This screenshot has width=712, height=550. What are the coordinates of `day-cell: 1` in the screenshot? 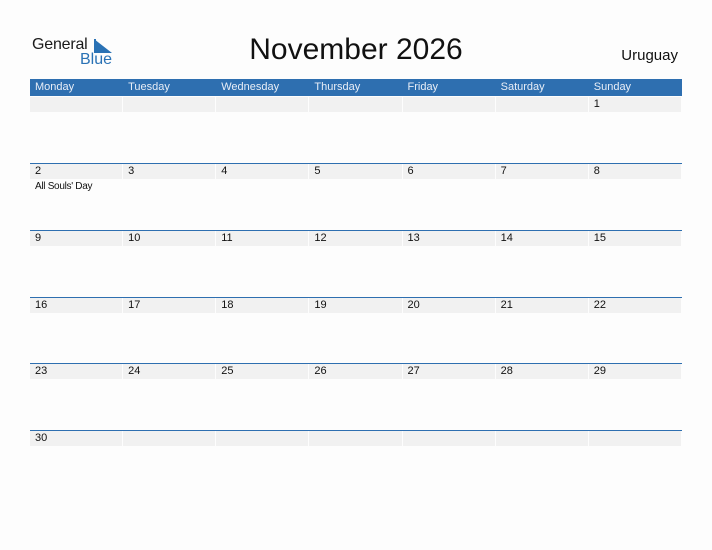 It's located at (635, 104).